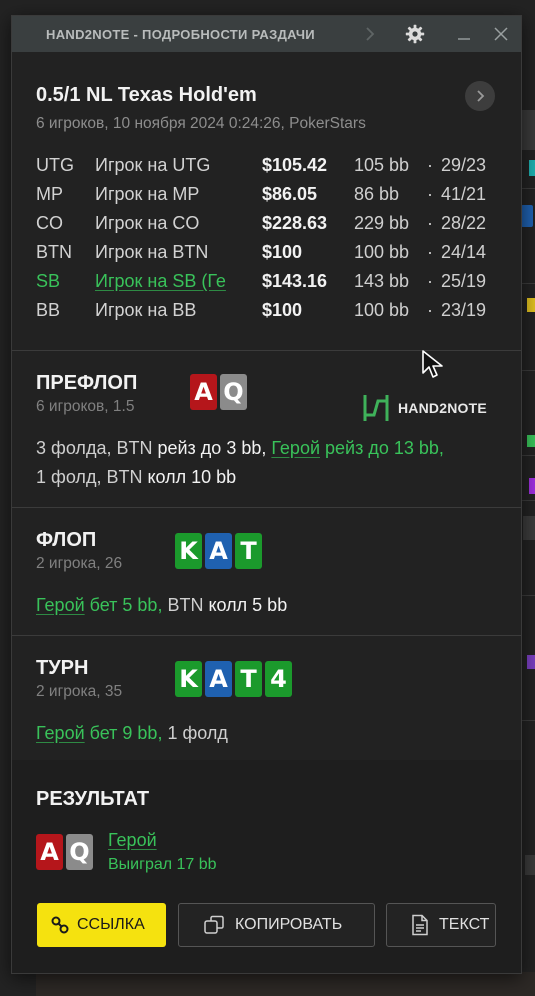  Describe the element at coordinates (382, 448) in the screenshot. I see `action-text: рейз до 13 bb,` at that location.